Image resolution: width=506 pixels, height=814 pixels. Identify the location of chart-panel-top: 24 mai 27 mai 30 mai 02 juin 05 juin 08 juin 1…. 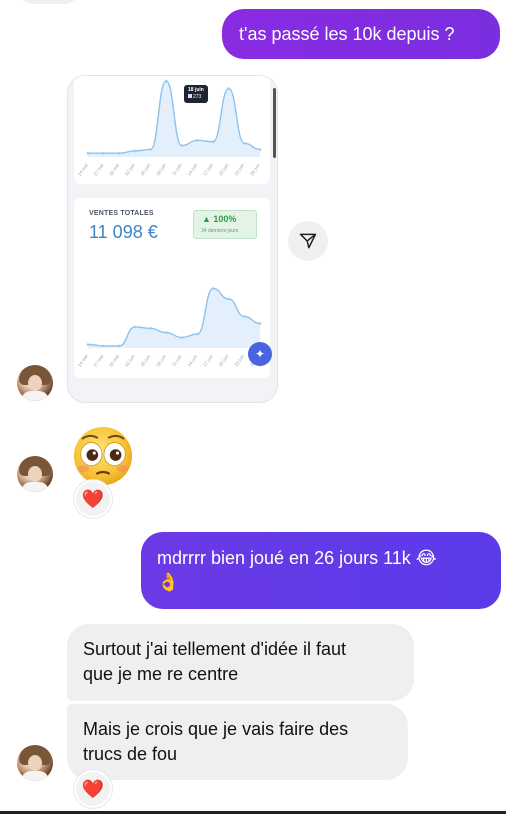
(172, 130).